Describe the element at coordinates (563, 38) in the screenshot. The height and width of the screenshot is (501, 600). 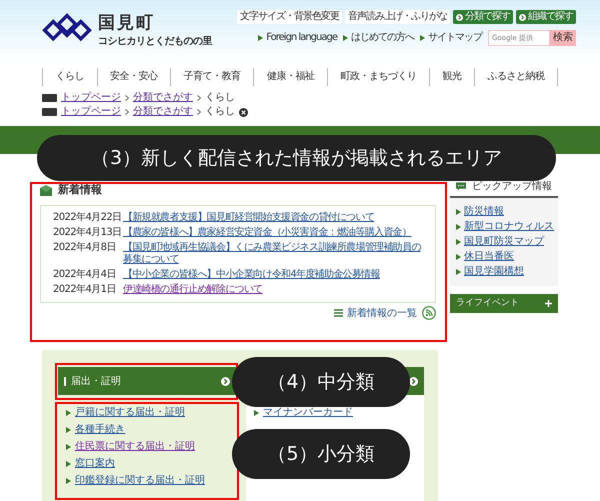
I see `search-button: 検索` at that location.